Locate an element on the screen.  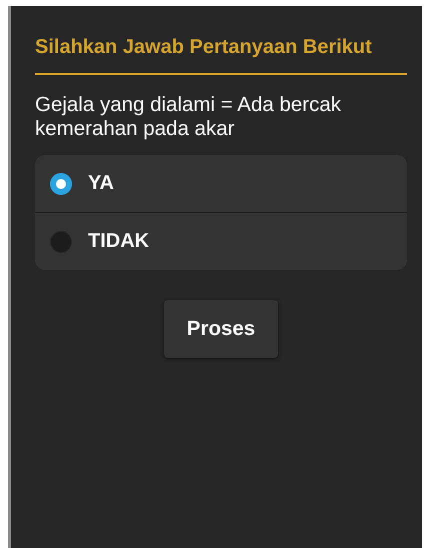
option-row: YA is located at coordinates (221, 183).